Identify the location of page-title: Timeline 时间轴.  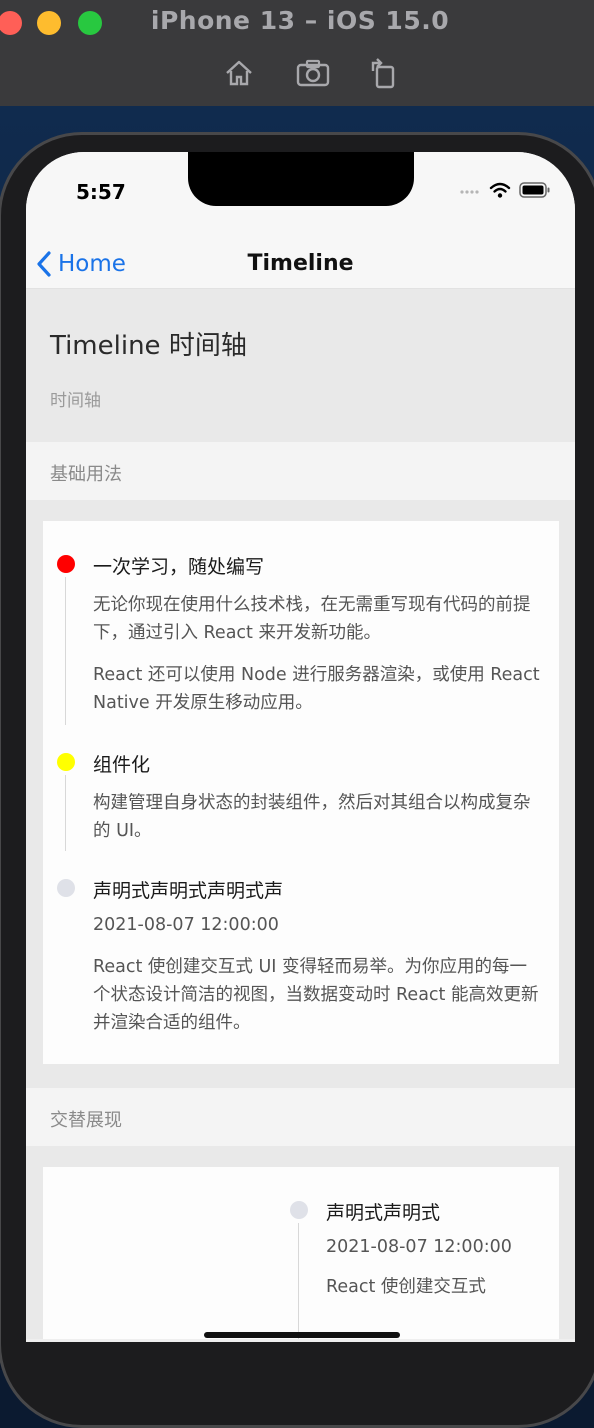
(148, 346).